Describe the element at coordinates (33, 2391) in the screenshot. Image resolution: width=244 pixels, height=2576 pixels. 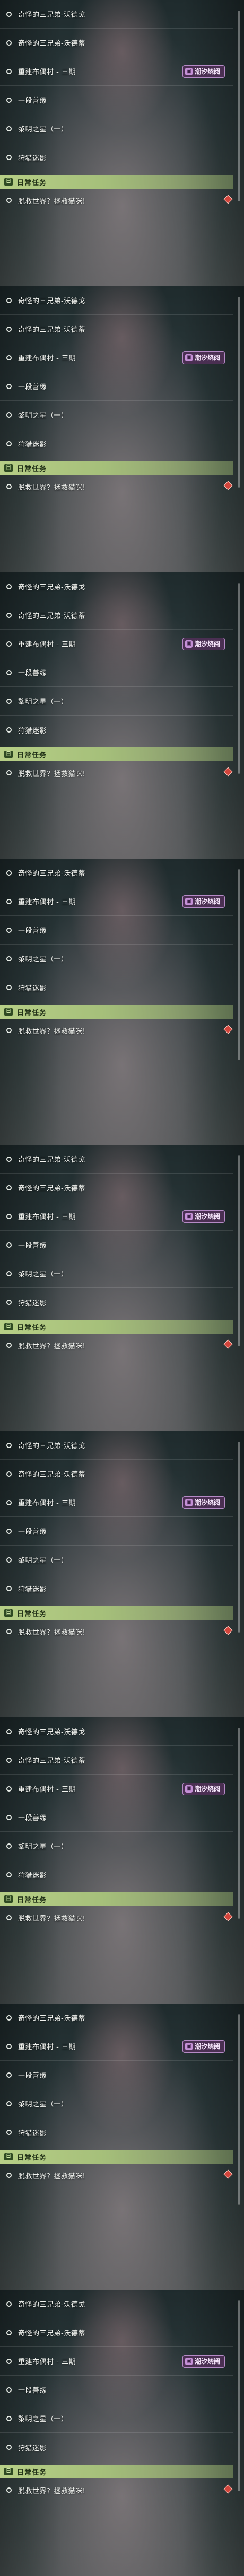
I see `quest-title: 一段善缘` at that location.